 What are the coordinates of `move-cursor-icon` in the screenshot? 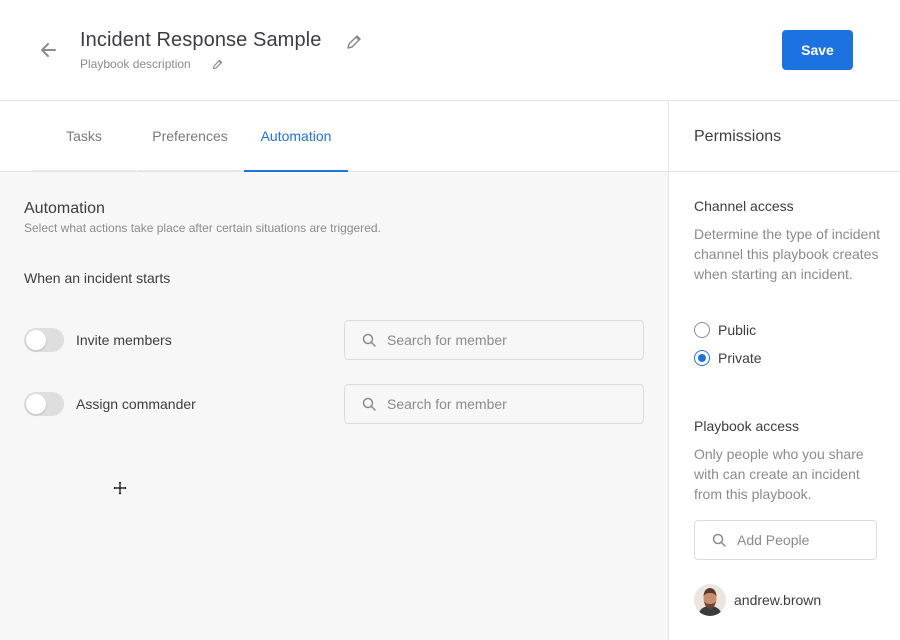 It's located at (120, 488).